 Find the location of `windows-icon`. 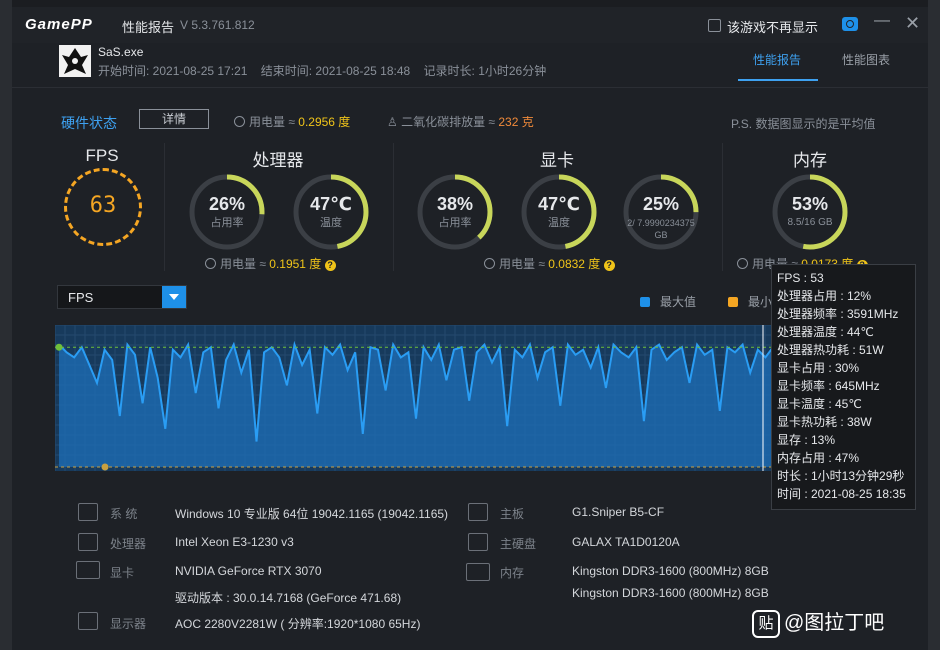

windows-icon is located at coordinates (88, 512).